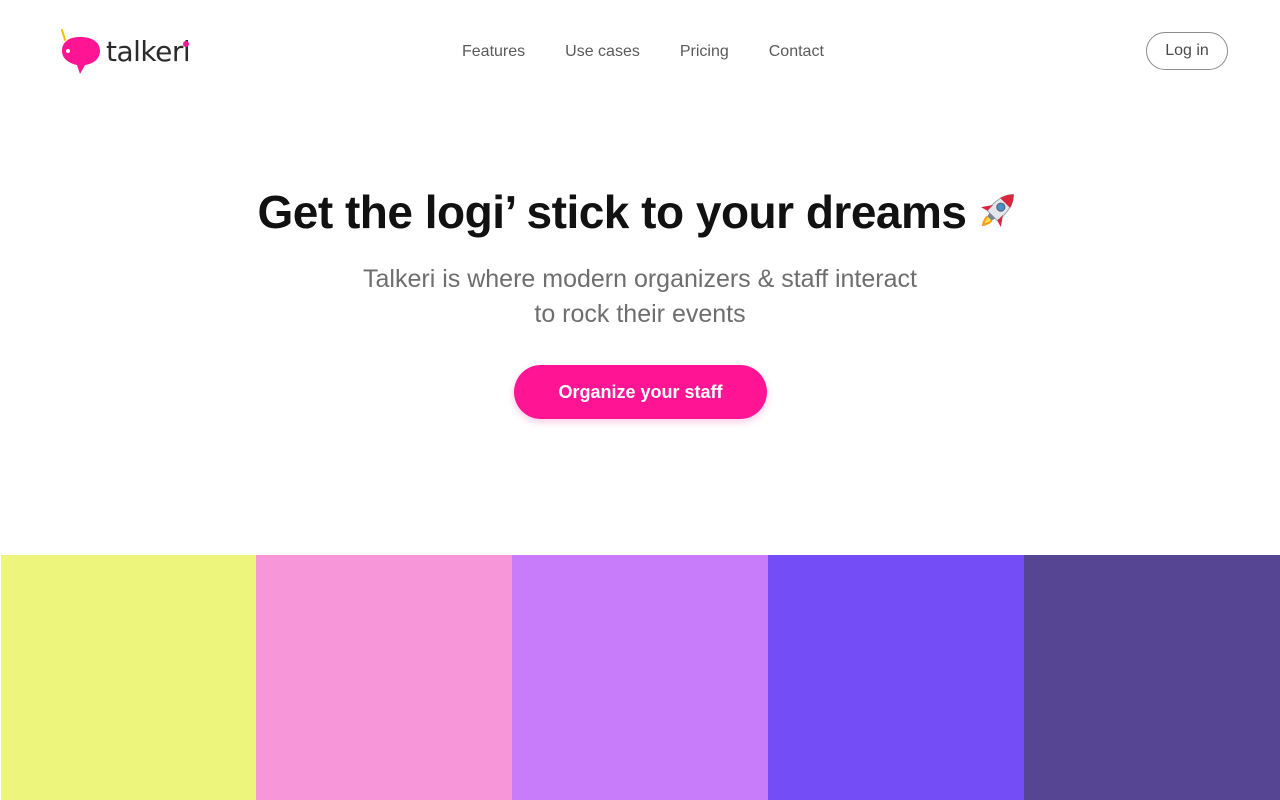 The height and width of the screenshot is (800, 1280). Describe the element at coordinates (640, 392) in the screenshot. I see `organize-staff-button: Organize your staff` at that location.